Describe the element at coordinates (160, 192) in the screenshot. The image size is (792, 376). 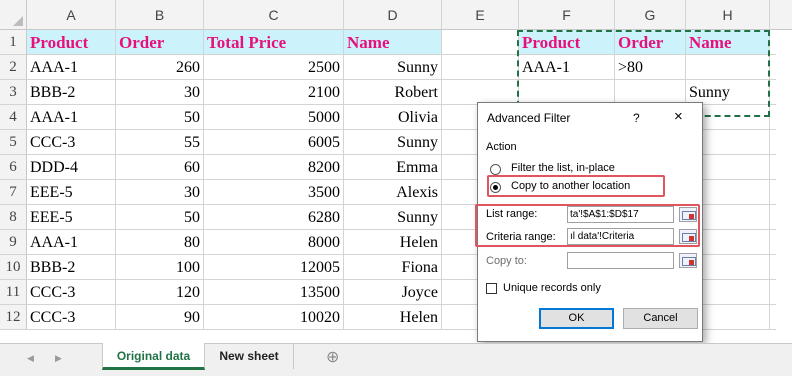
I see `grid-cell: 30` at that location.